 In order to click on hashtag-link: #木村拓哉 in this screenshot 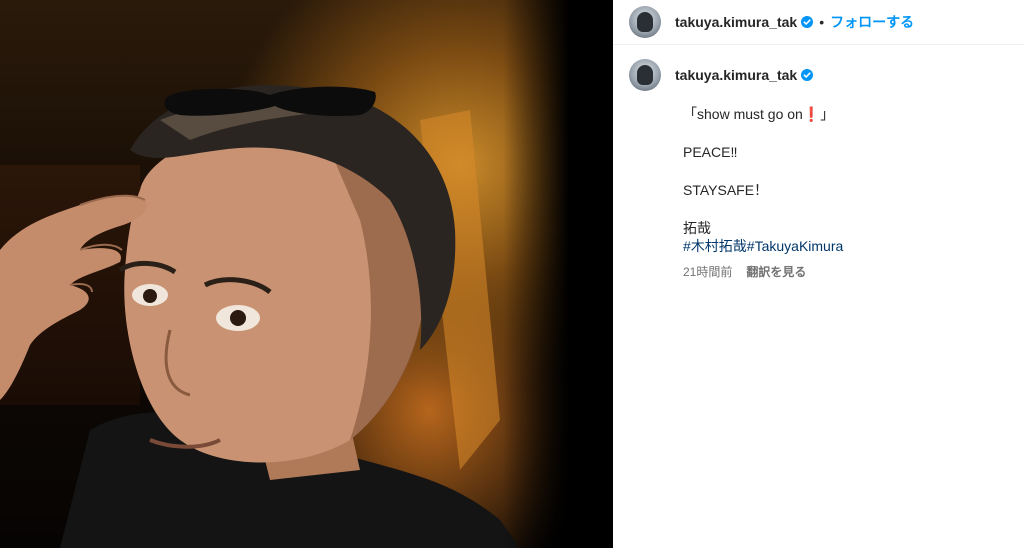, I will do `click(715, 246)`.